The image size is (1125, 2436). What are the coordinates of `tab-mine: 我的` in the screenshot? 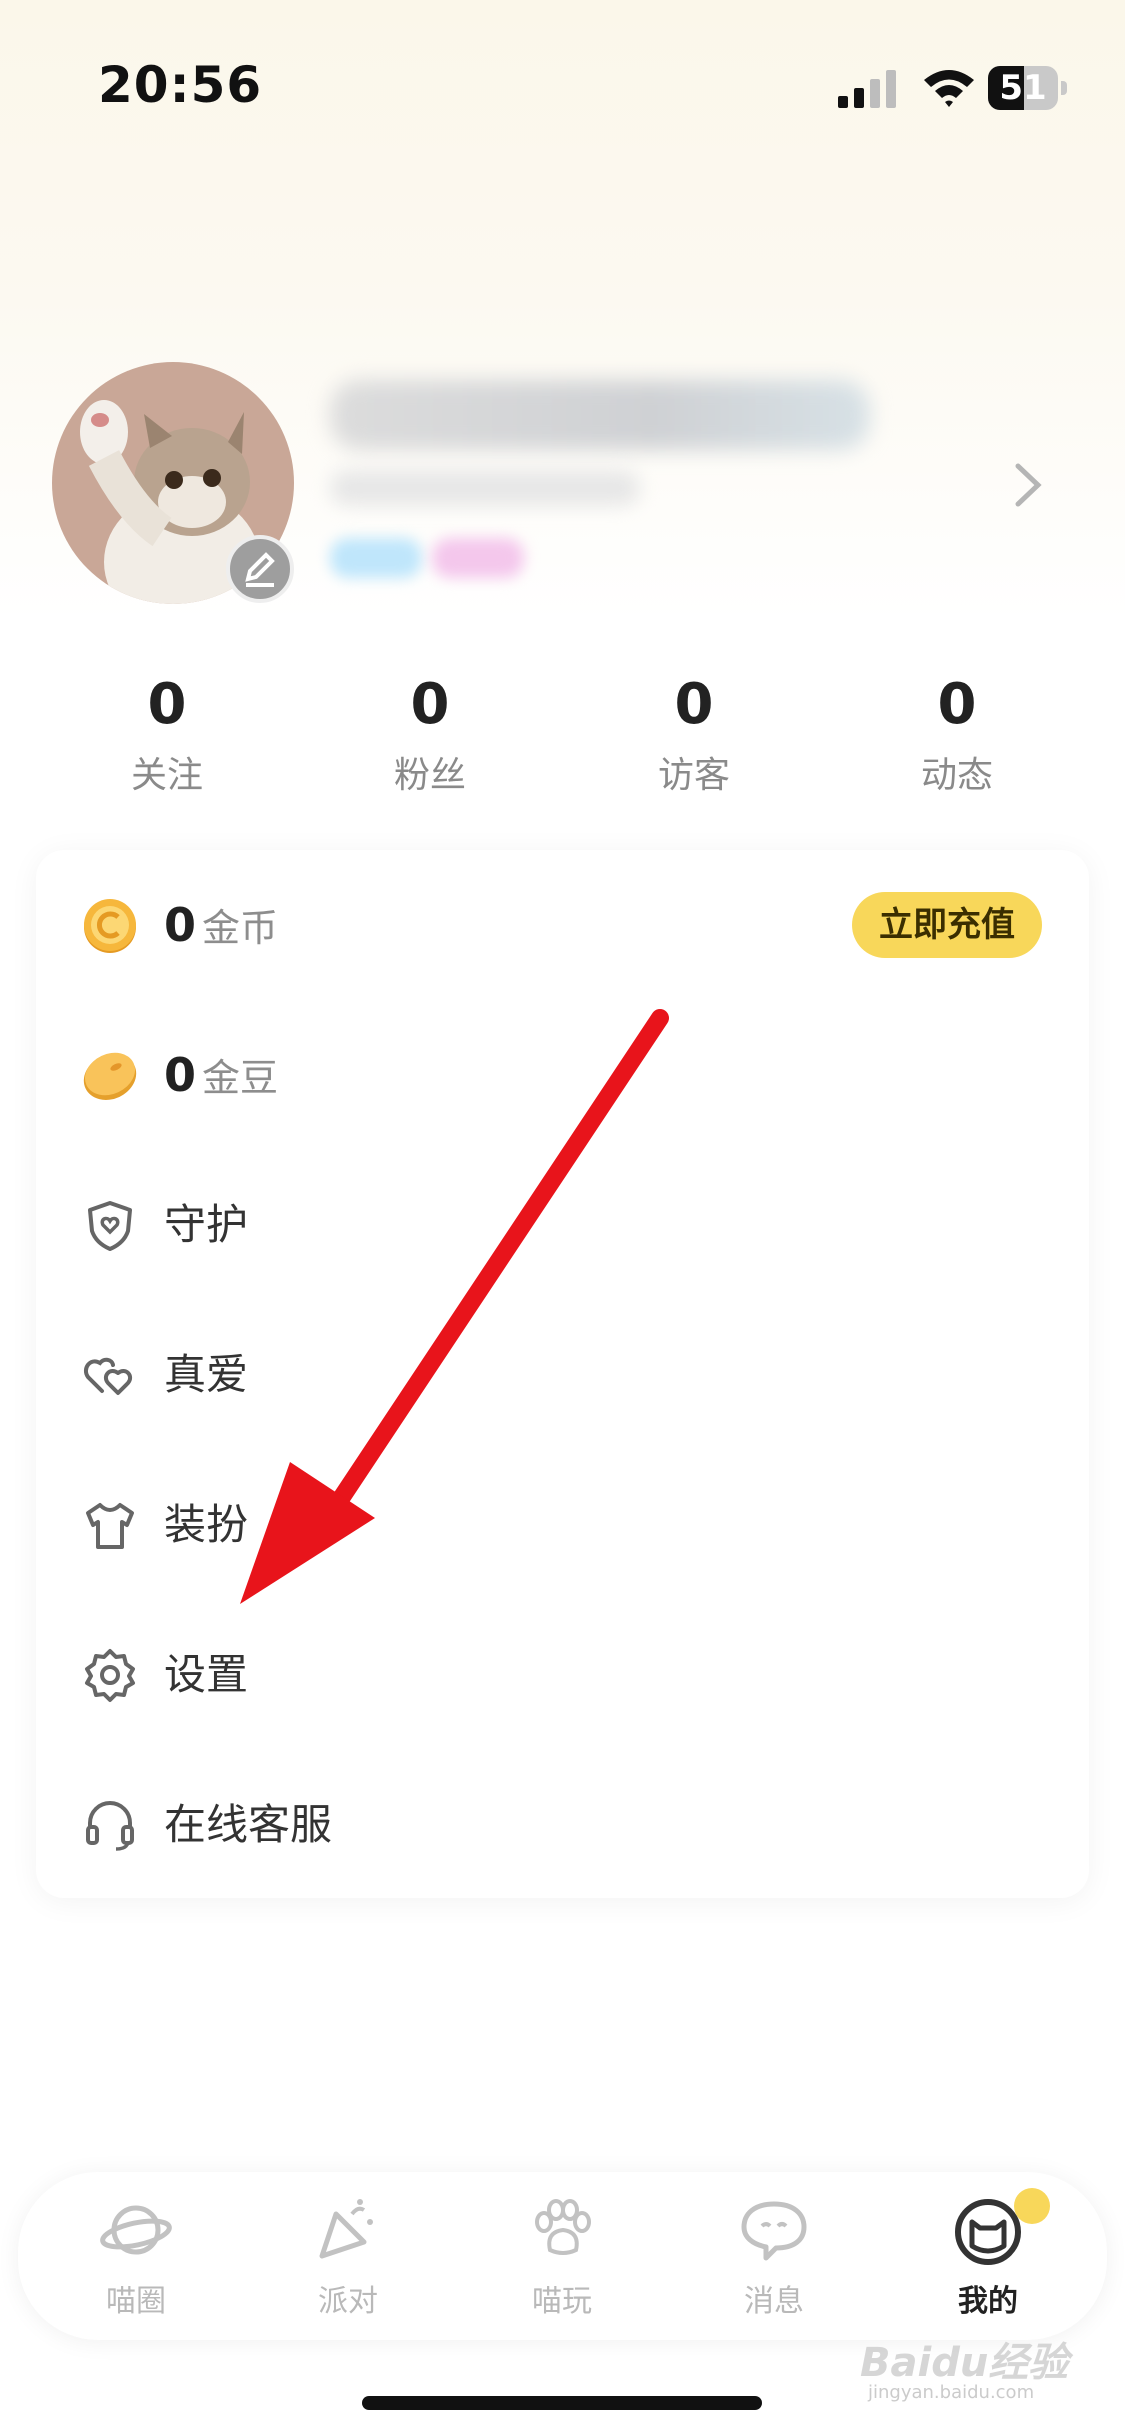 It's located at (988, 2256).